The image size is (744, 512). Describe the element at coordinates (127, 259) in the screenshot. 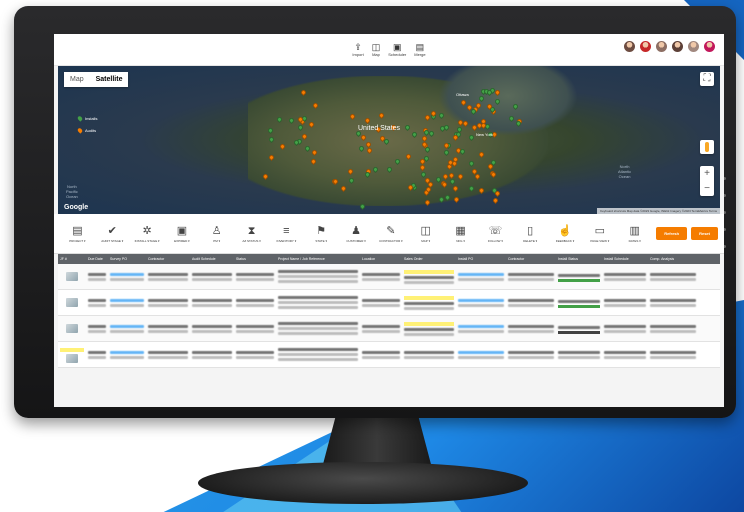

I see `column-header: Survey PO` at that location.